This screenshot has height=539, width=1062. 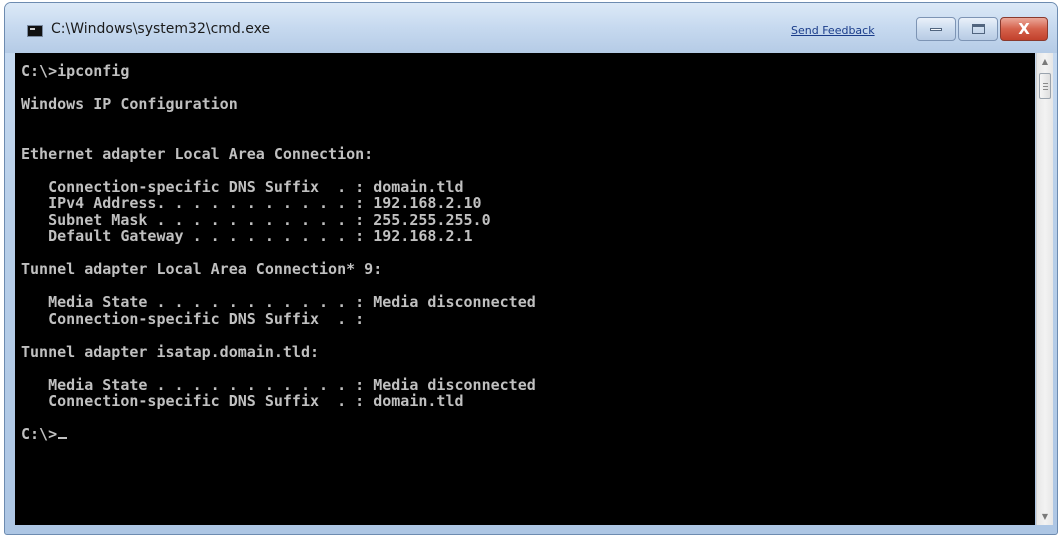 I want to click on console-line: C:\>, so click(x=39, y=434).